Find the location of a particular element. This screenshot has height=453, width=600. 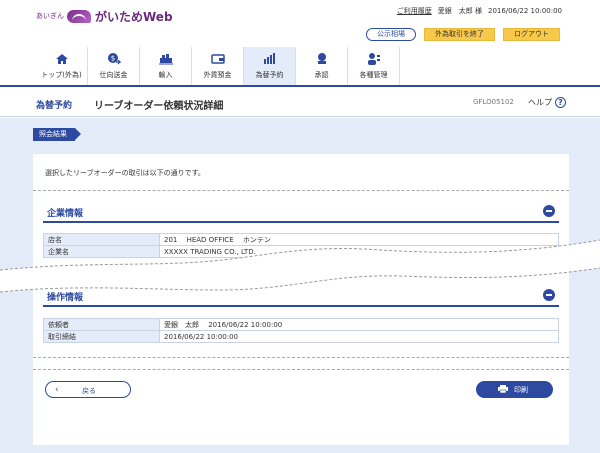

header-buttons: 公示相場 外為取引を終了 ログアウト is located at coordinates (463, 34).